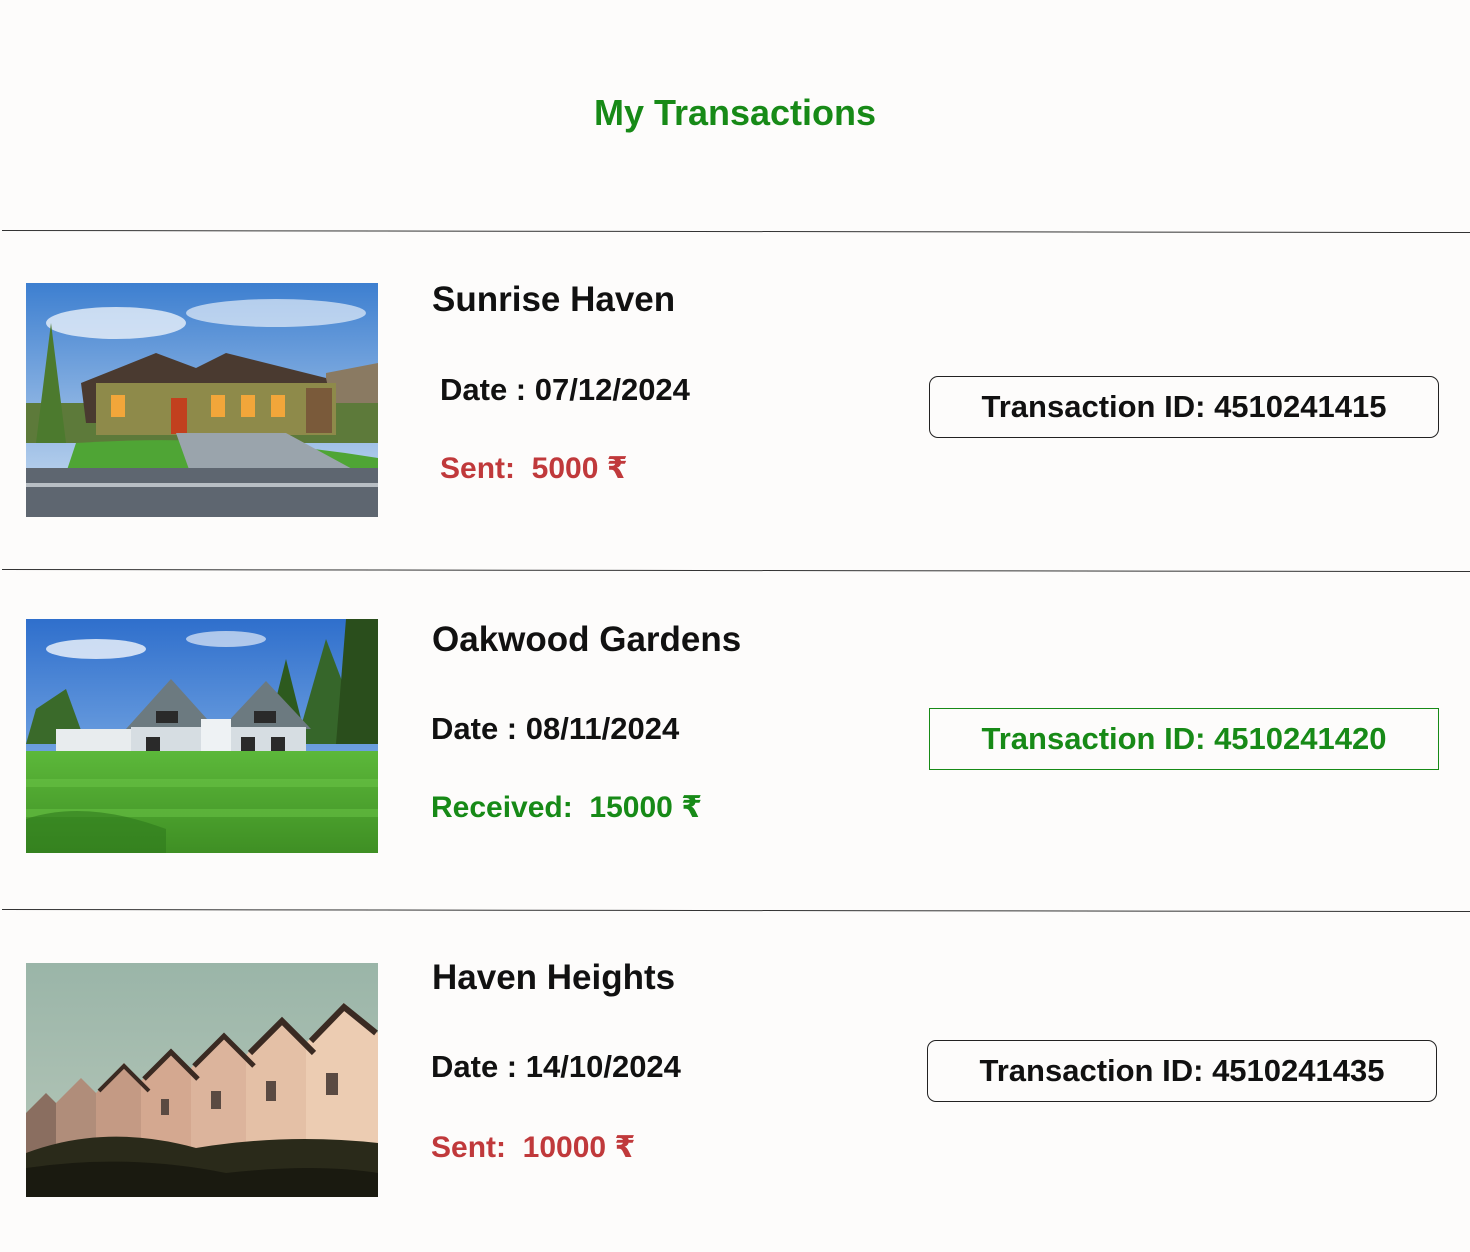  Describe the element at coordinates (602, 728) in the screenshot. I see `date-value: 08/11/2024` at that location.